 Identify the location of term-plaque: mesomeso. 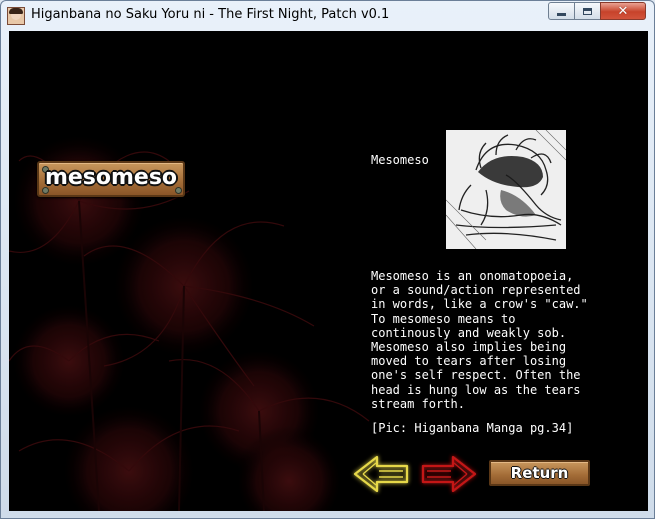
(111, 179).